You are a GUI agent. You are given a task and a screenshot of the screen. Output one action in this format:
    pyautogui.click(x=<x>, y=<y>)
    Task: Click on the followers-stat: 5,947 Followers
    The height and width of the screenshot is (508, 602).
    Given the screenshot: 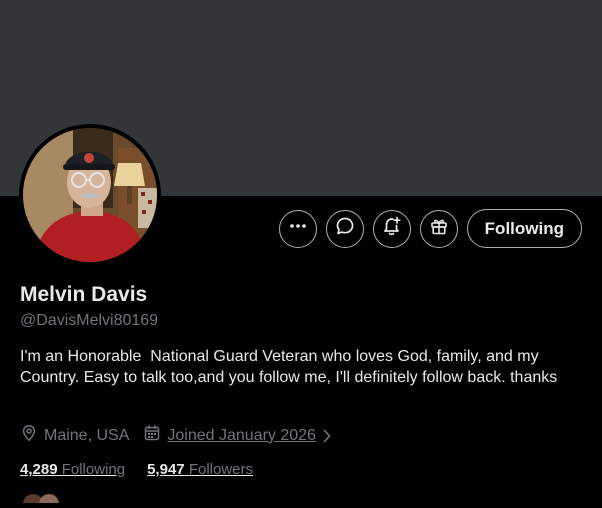 What is the action you would take?
    pyautogui.click(x=200, y=469)
    